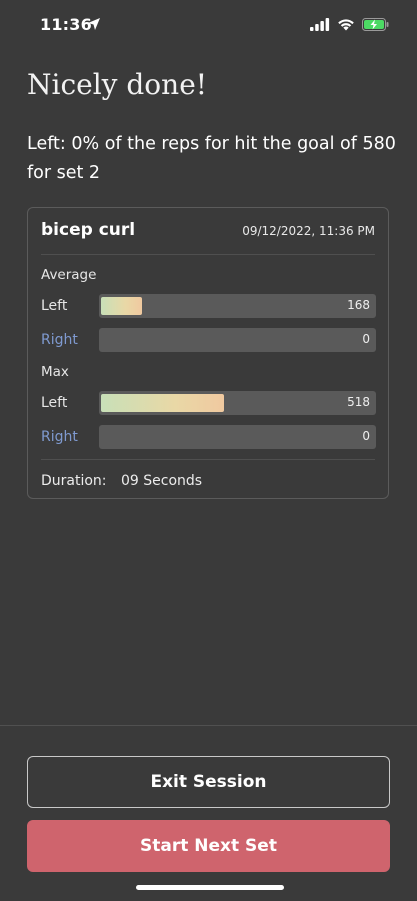 The width and height of the screenshot is (417, 901). What do you see at coordinates (162, 403) in the screenshot?
I see `max-left-bar-fill` at bounding box center [162, 403].